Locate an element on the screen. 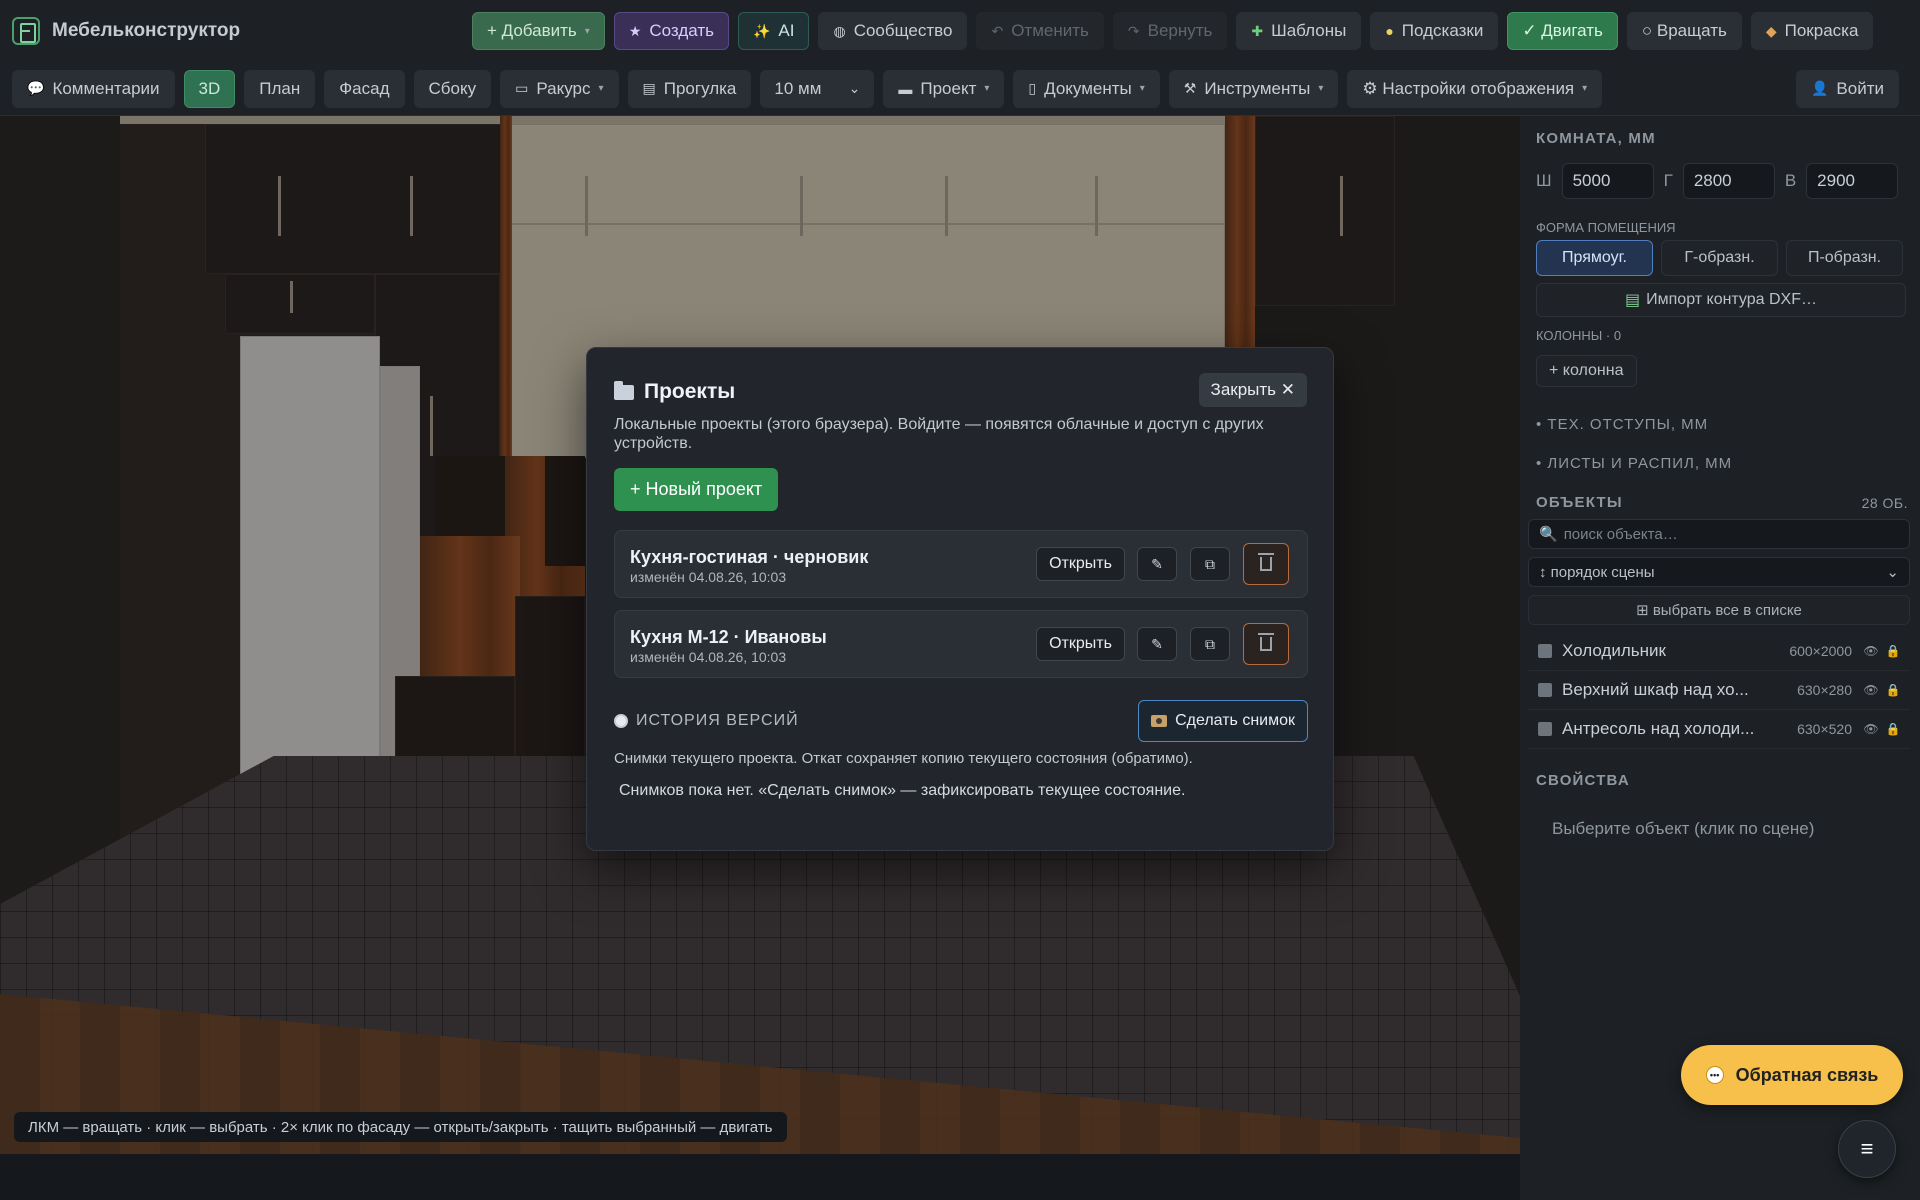 Image resolution: width=1920 pixels, height=1200 pixels. chat-bubble-icon: ••• is located at coordinates (1714, 1075).